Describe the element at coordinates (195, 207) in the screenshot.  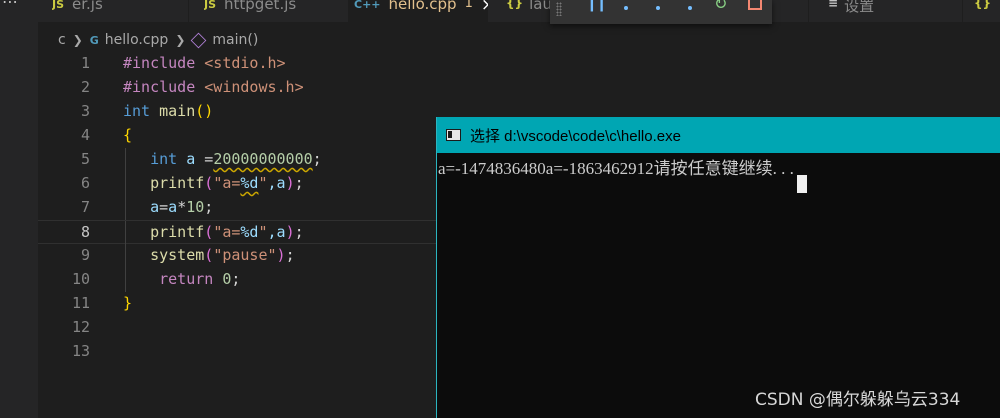
I see `code-token: 10` at that location.